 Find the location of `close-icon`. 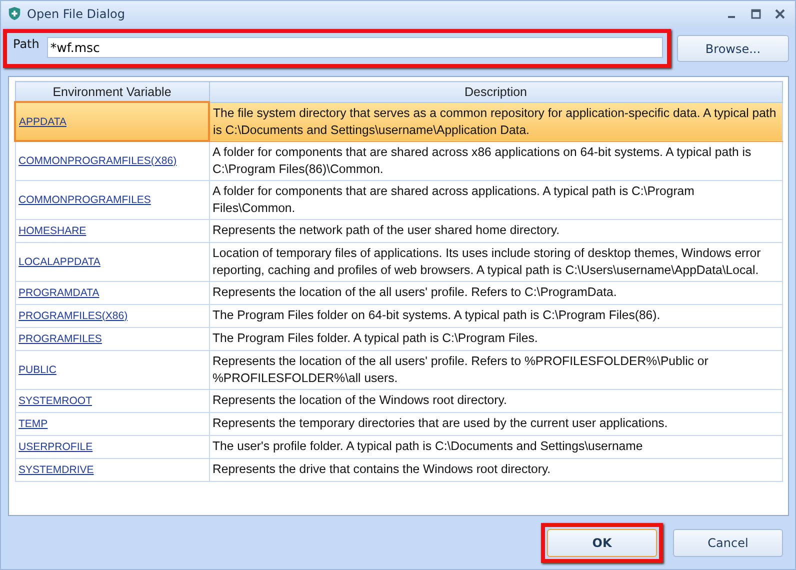

close-icon is located at coordinates (780, 13).